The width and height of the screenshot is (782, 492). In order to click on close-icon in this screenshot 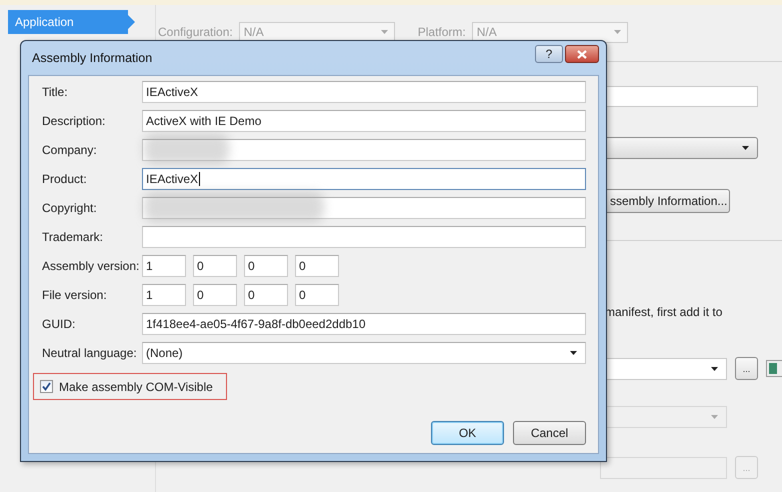, I will do `click(582, 54)`.